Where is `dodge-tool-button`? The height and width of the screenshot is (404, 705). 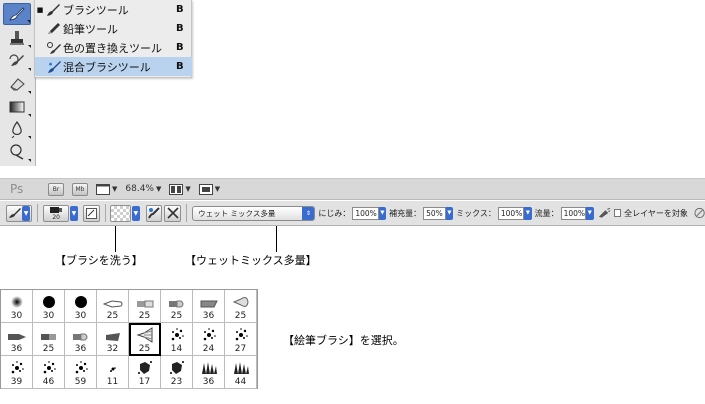 dodge-tool-button is located at coordinates (17, 152).